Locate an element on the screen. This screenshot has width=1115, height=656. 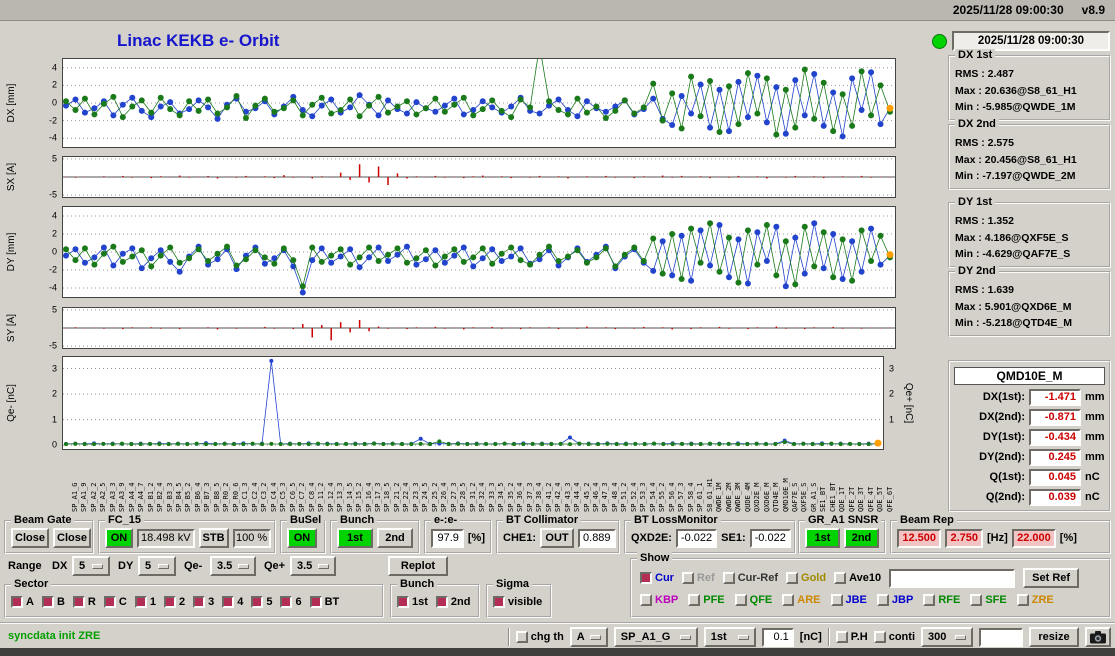
resize-button: resize is located at coordinates (1054, 637).